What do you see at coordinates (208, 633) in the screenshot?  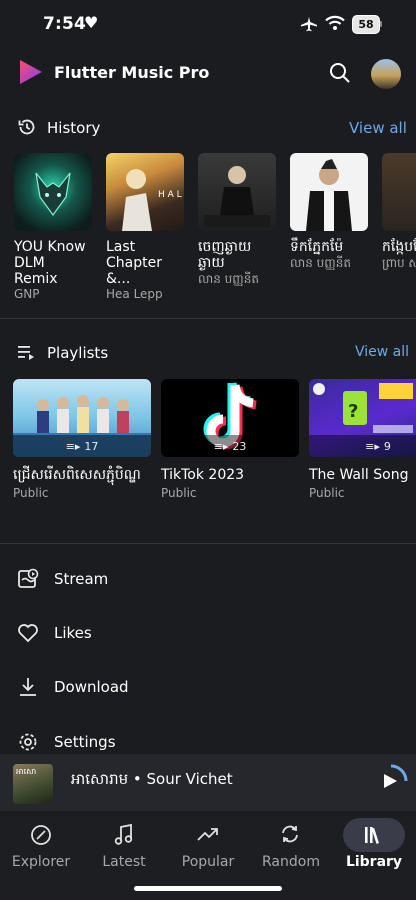 I see `menu-item-likes: Likes` at bounding box center [208, 633].